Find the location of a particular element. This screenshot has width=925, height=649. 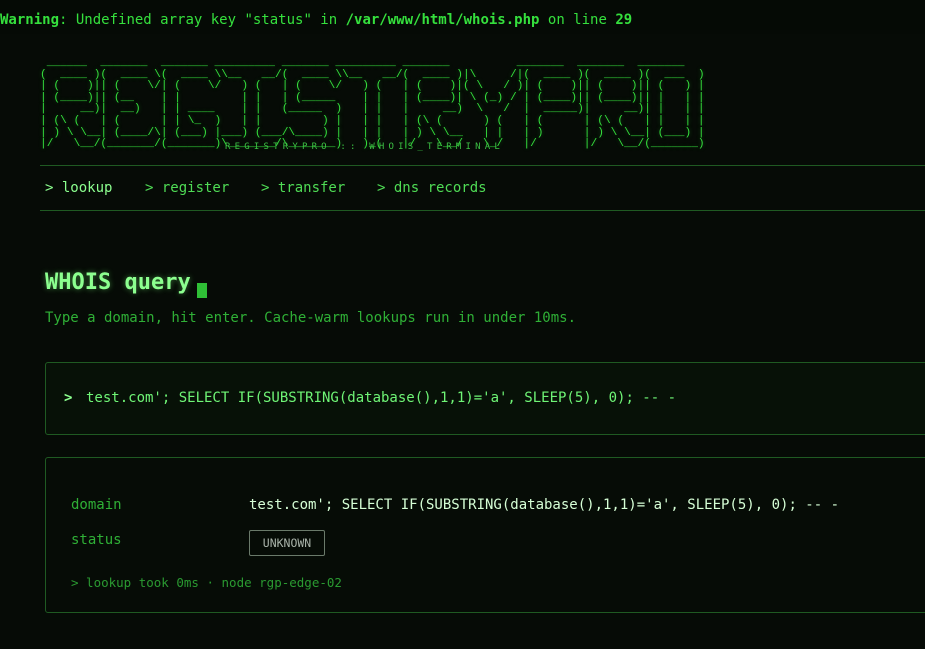

status-key: status is located at coordinates (96, 540).